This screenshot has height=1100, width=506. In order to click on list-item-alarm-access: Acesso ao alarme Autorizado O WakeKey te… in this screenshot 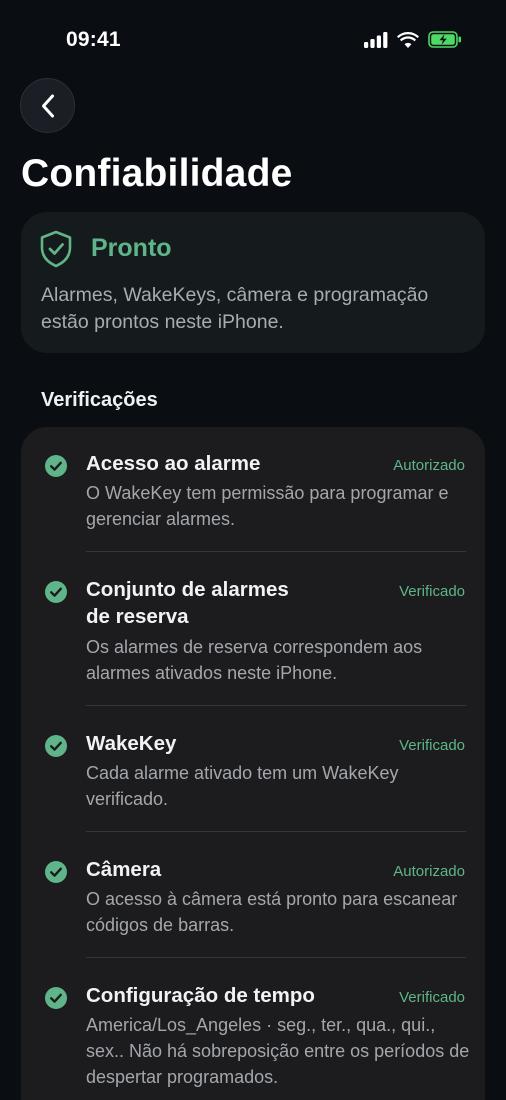, I will do `click(253, 490)`.